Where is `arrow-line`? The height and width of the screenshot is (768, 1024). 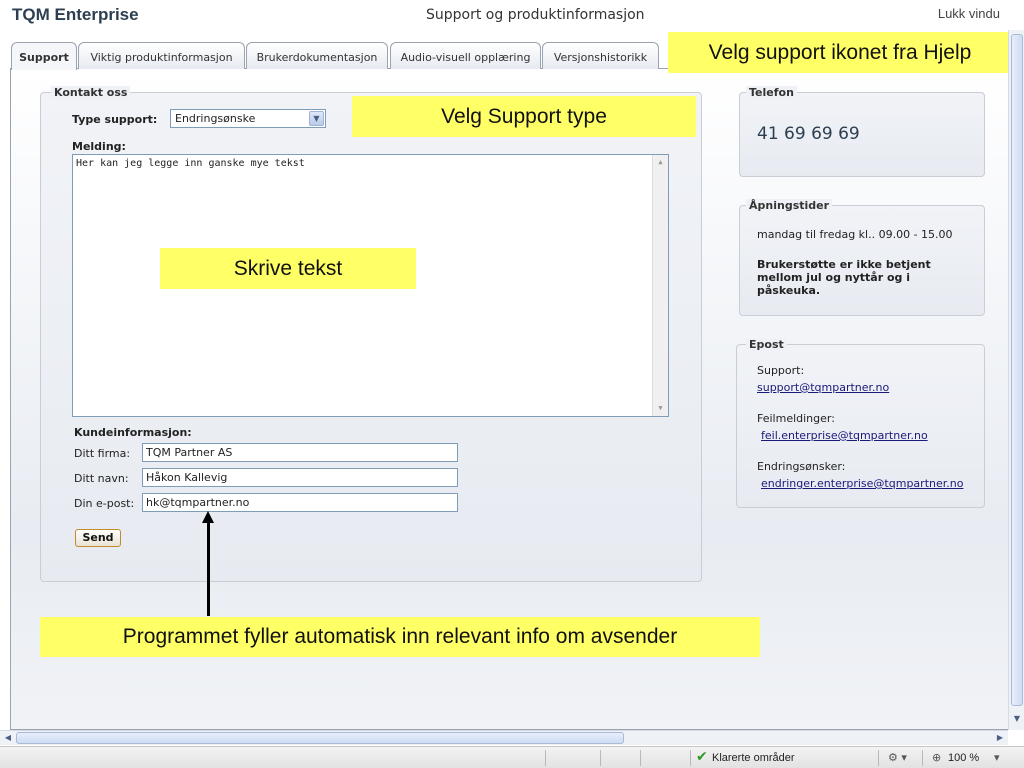
arrow-line is located at coordinates (208, 568).